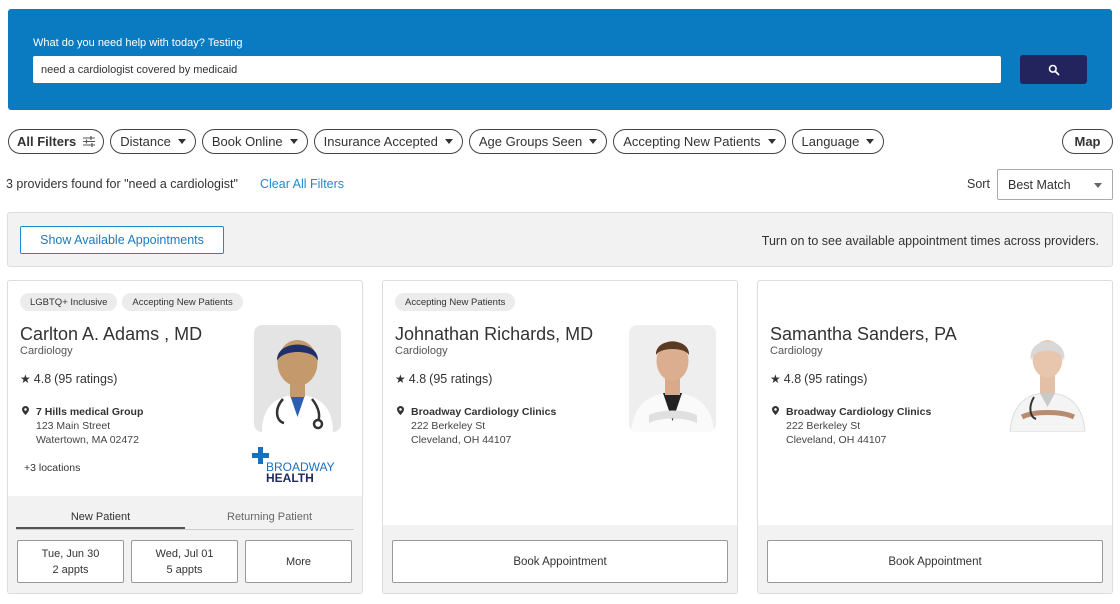  I want to click on more-slots-button: More, so click(298, 561).